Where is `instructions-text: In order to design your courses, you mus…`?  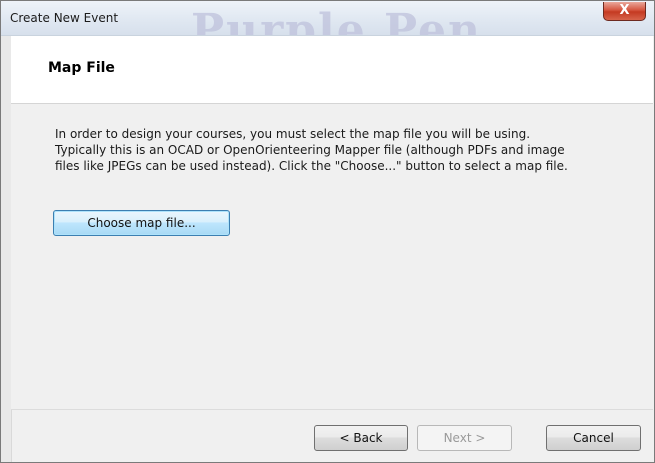 instructions-text: In order to design your courses, you mus… is located at coordinates (342, 150).